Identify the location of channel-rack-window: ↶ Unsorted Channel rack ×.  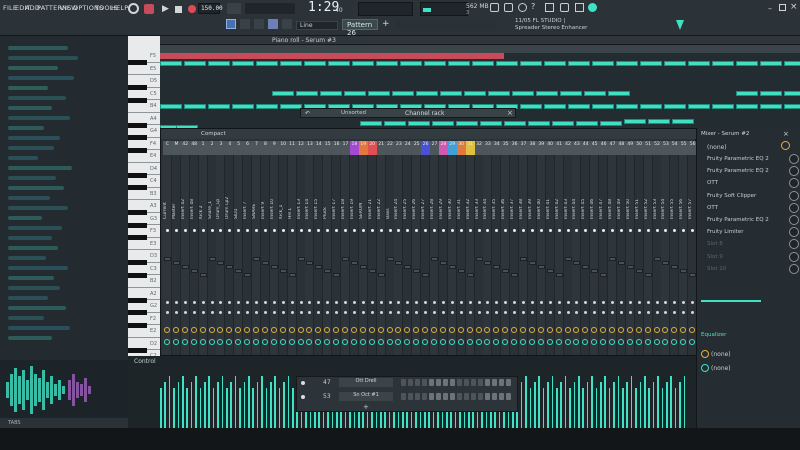
(408, 113).